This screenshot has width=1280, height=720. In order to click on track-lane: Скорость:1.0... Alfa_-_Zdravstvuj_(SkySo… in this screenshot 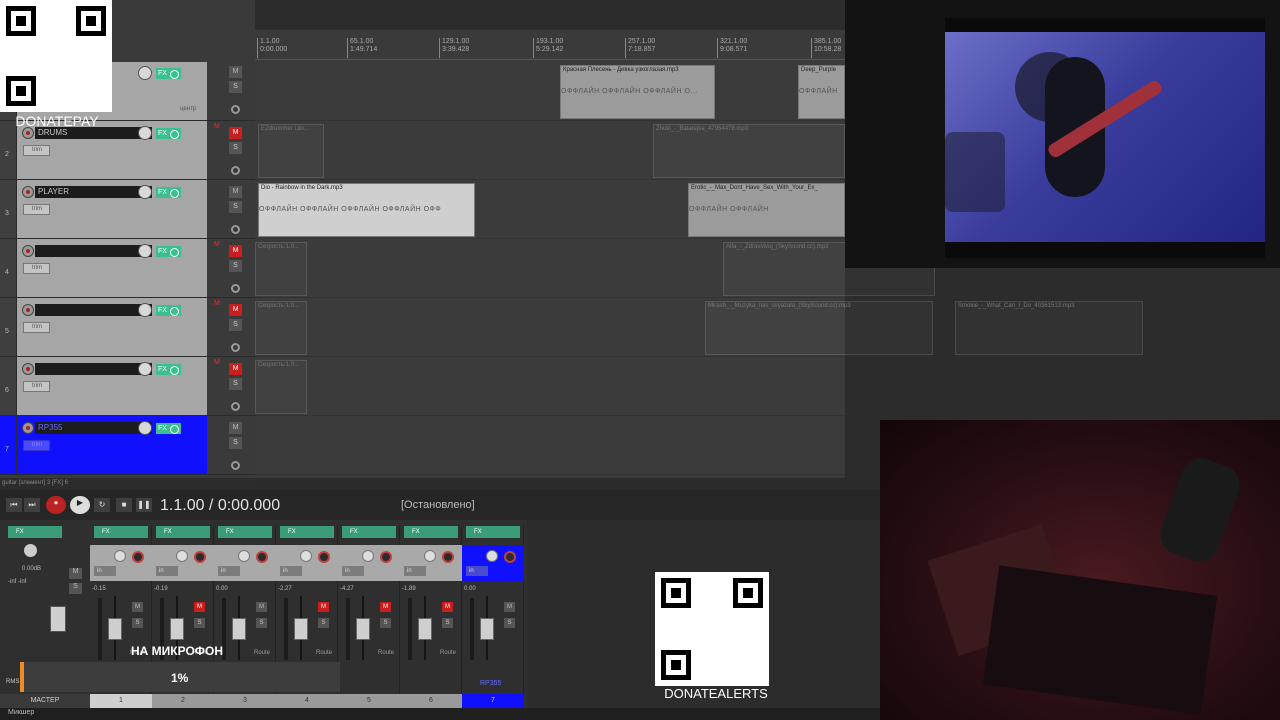, I will do `click(595, 268)`.